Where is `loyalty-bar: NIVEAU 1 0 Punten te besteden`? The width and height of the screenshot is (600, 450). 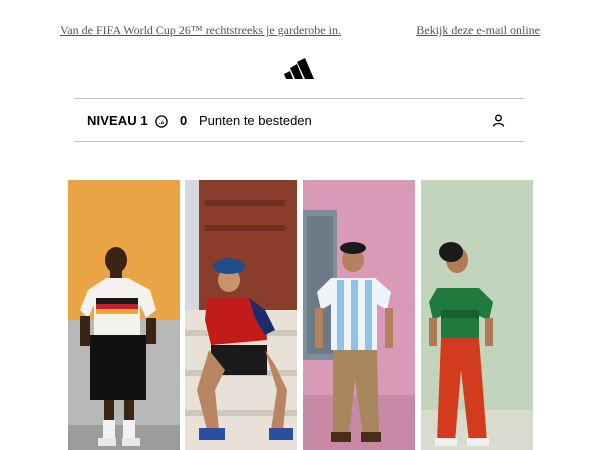
loyalty-bar: NIVEAU 1 0 Punten te besteden is located at coordinates (299, 120).